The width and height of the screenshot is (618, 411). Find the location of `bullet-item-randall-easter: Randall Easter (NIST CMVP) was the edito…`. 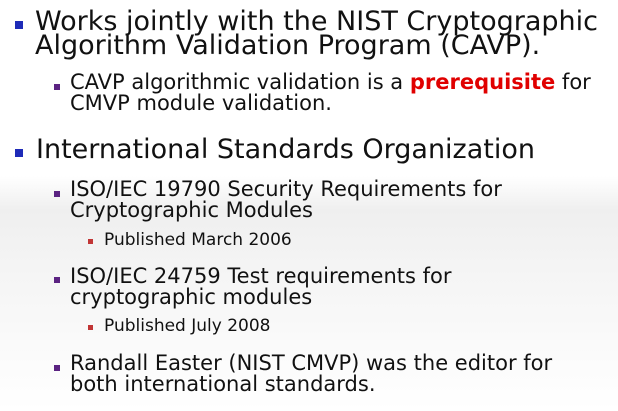

bullet-item-randall-easter: Randall Easter (NIST CMVP) was the edito… is located at coordinates (311, 374).